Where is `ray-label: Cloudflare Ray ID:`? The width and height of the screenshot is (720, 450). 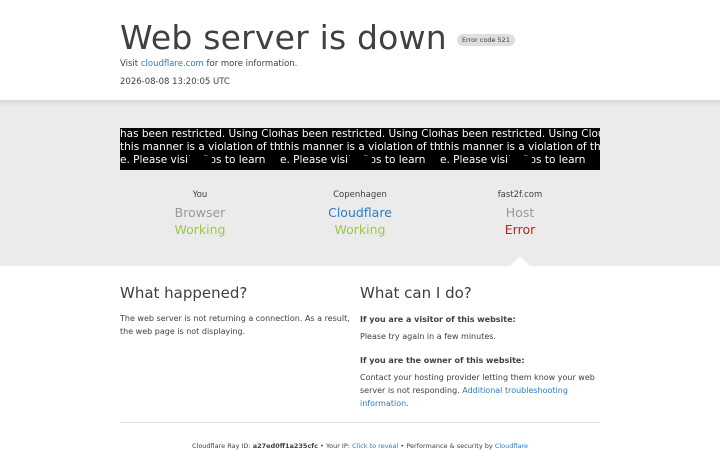 ray-label: Cloudflare Ray ID: is located at coordinates (221, 446).